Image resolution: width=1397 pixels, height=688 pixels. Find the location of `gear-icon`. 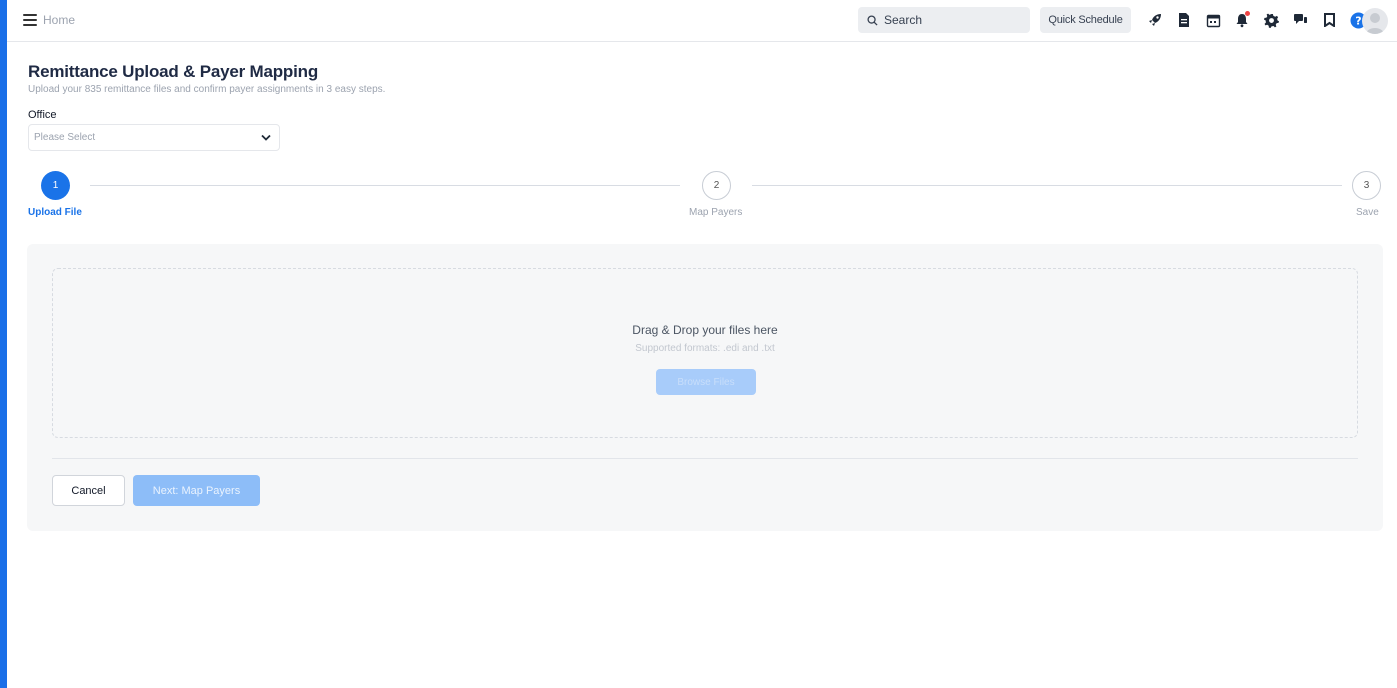

gear-icon is located at coordinates (1271, 20).